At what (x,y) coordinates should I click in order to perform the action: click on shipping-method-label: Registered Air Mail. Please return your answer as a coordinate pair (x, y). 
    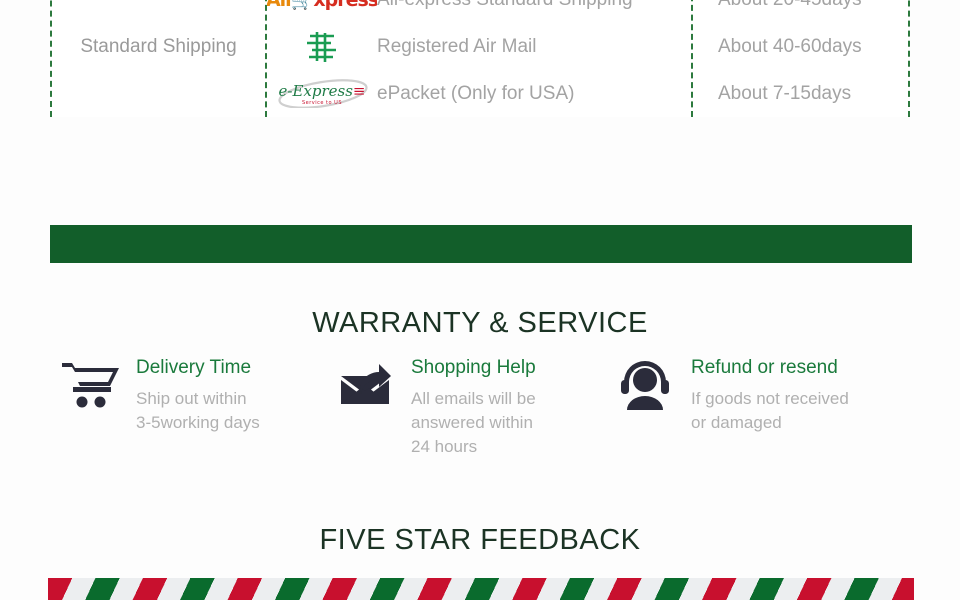
    Looking at the image, I should click on (457, 46).